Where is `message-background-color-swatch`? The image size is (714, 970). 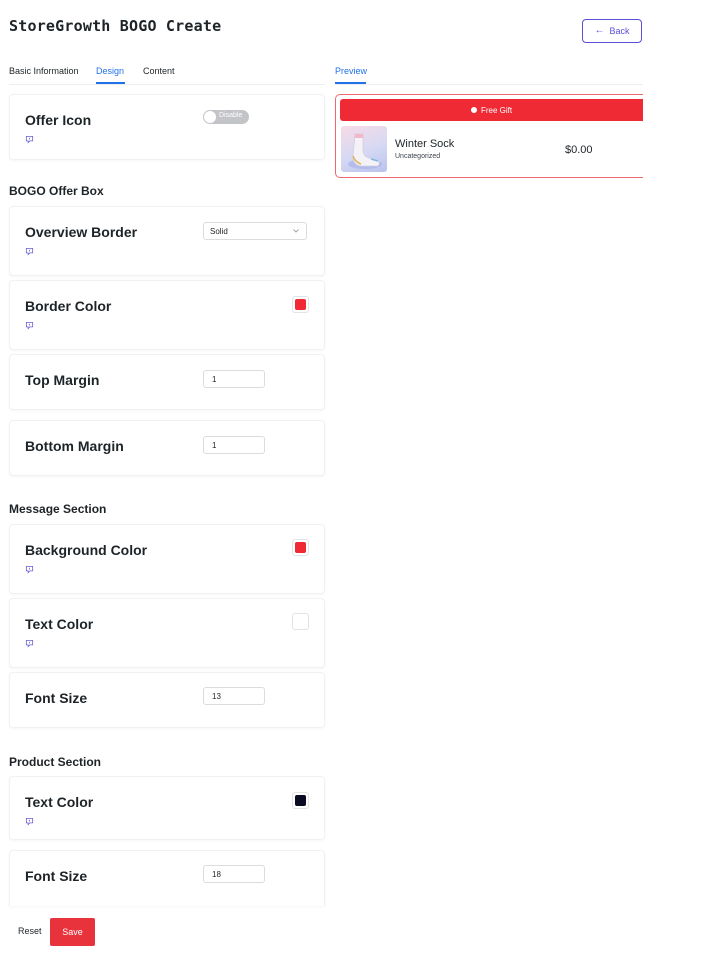
message-background-color-swatch is located at coordinates (300, 547).